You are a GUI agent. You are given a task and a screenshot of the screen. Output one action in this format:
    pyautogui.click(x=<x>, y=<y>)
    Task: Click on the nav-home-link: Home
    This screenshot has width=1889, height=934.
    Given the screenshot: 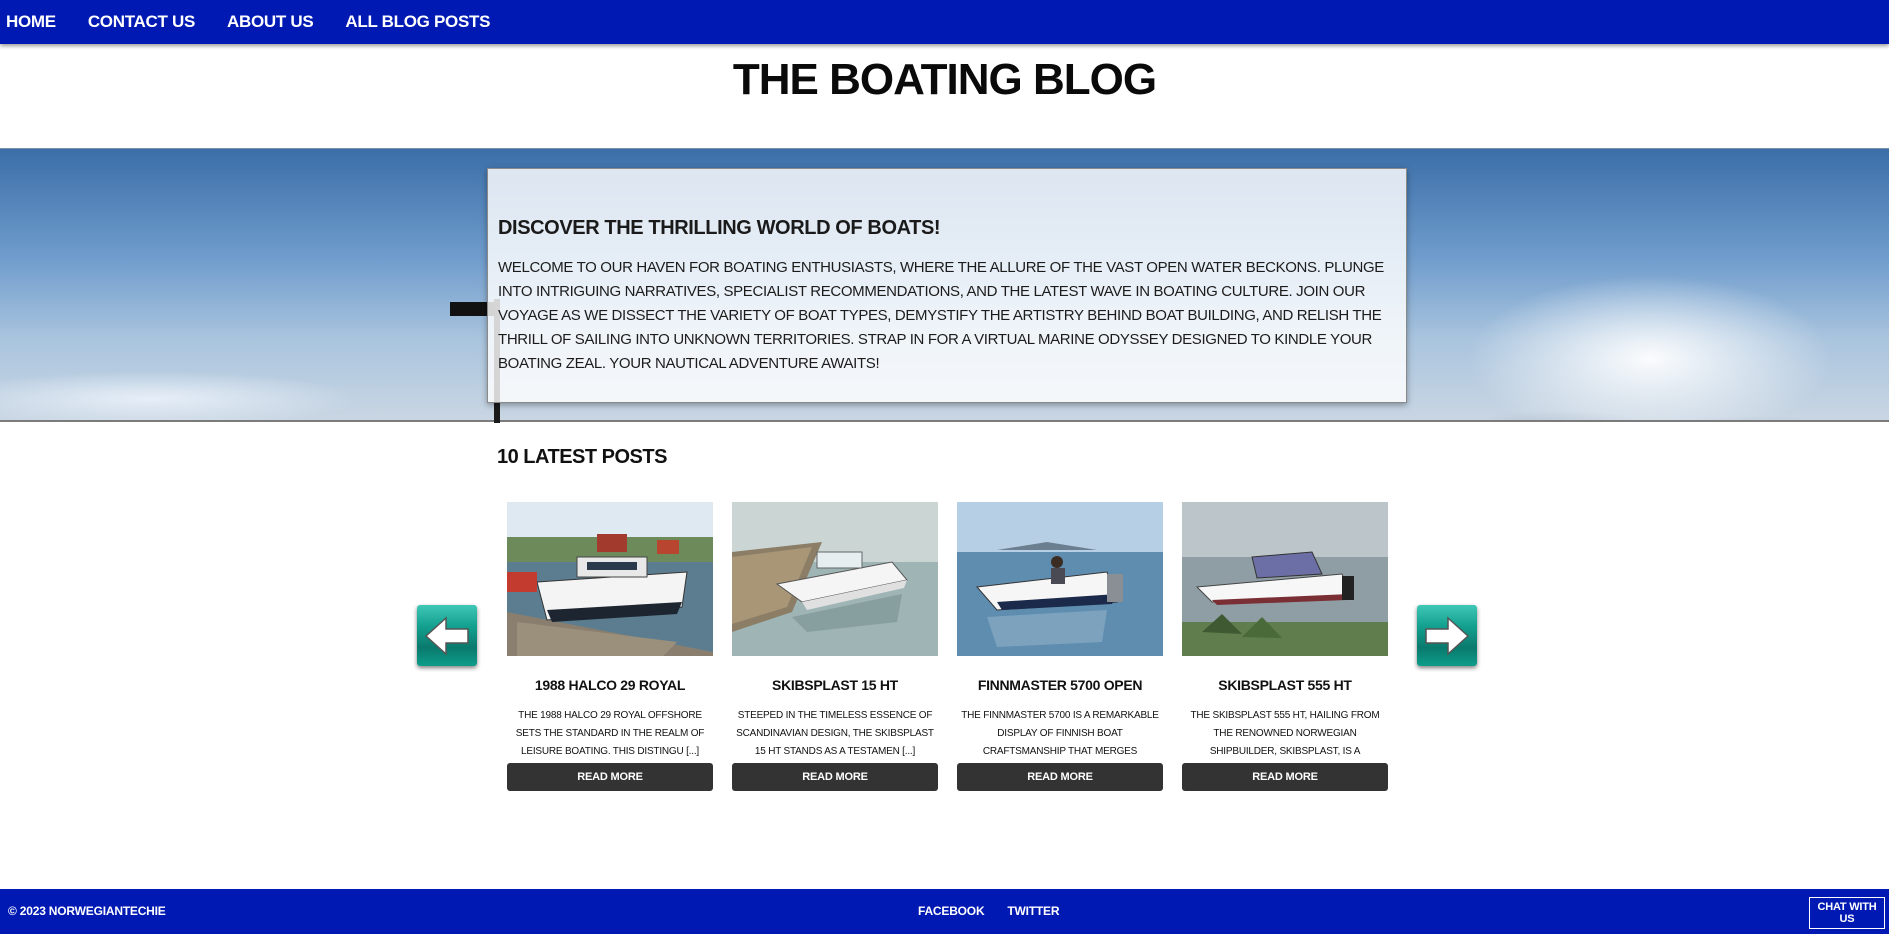 What is the action you would take?
    pyautogui.click(x=31, y=22)
    